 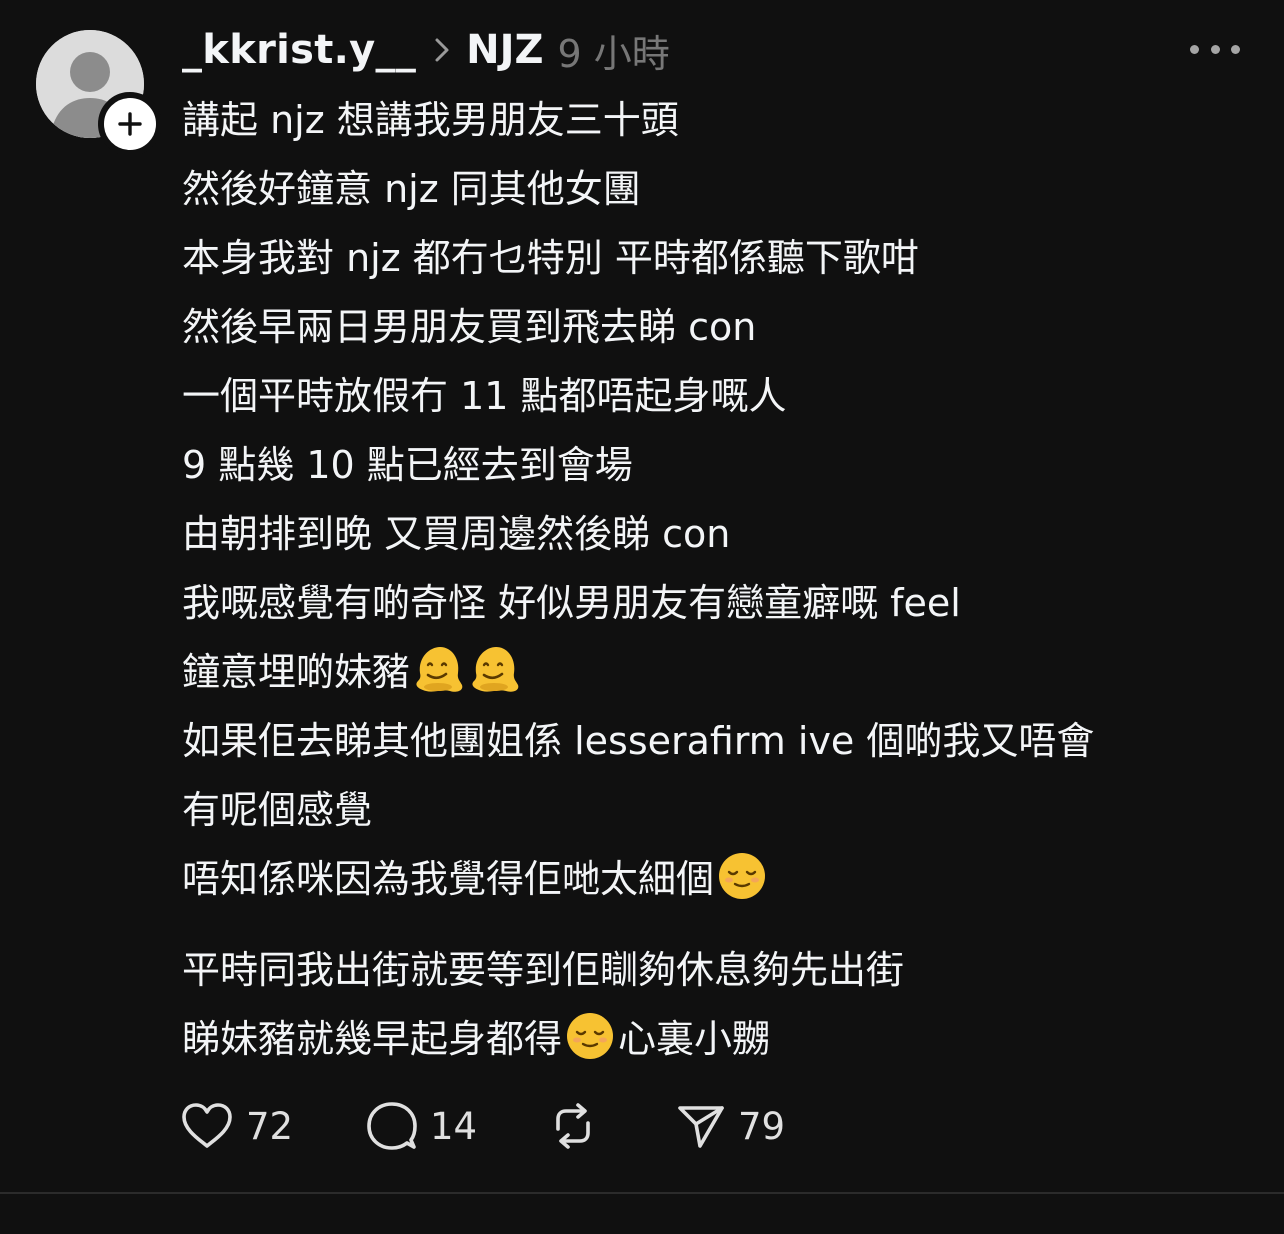 I want to click on post-line-with-emoji: 唔知係咪因為我覺得佢哋太細個, so click(x=712, y=879).